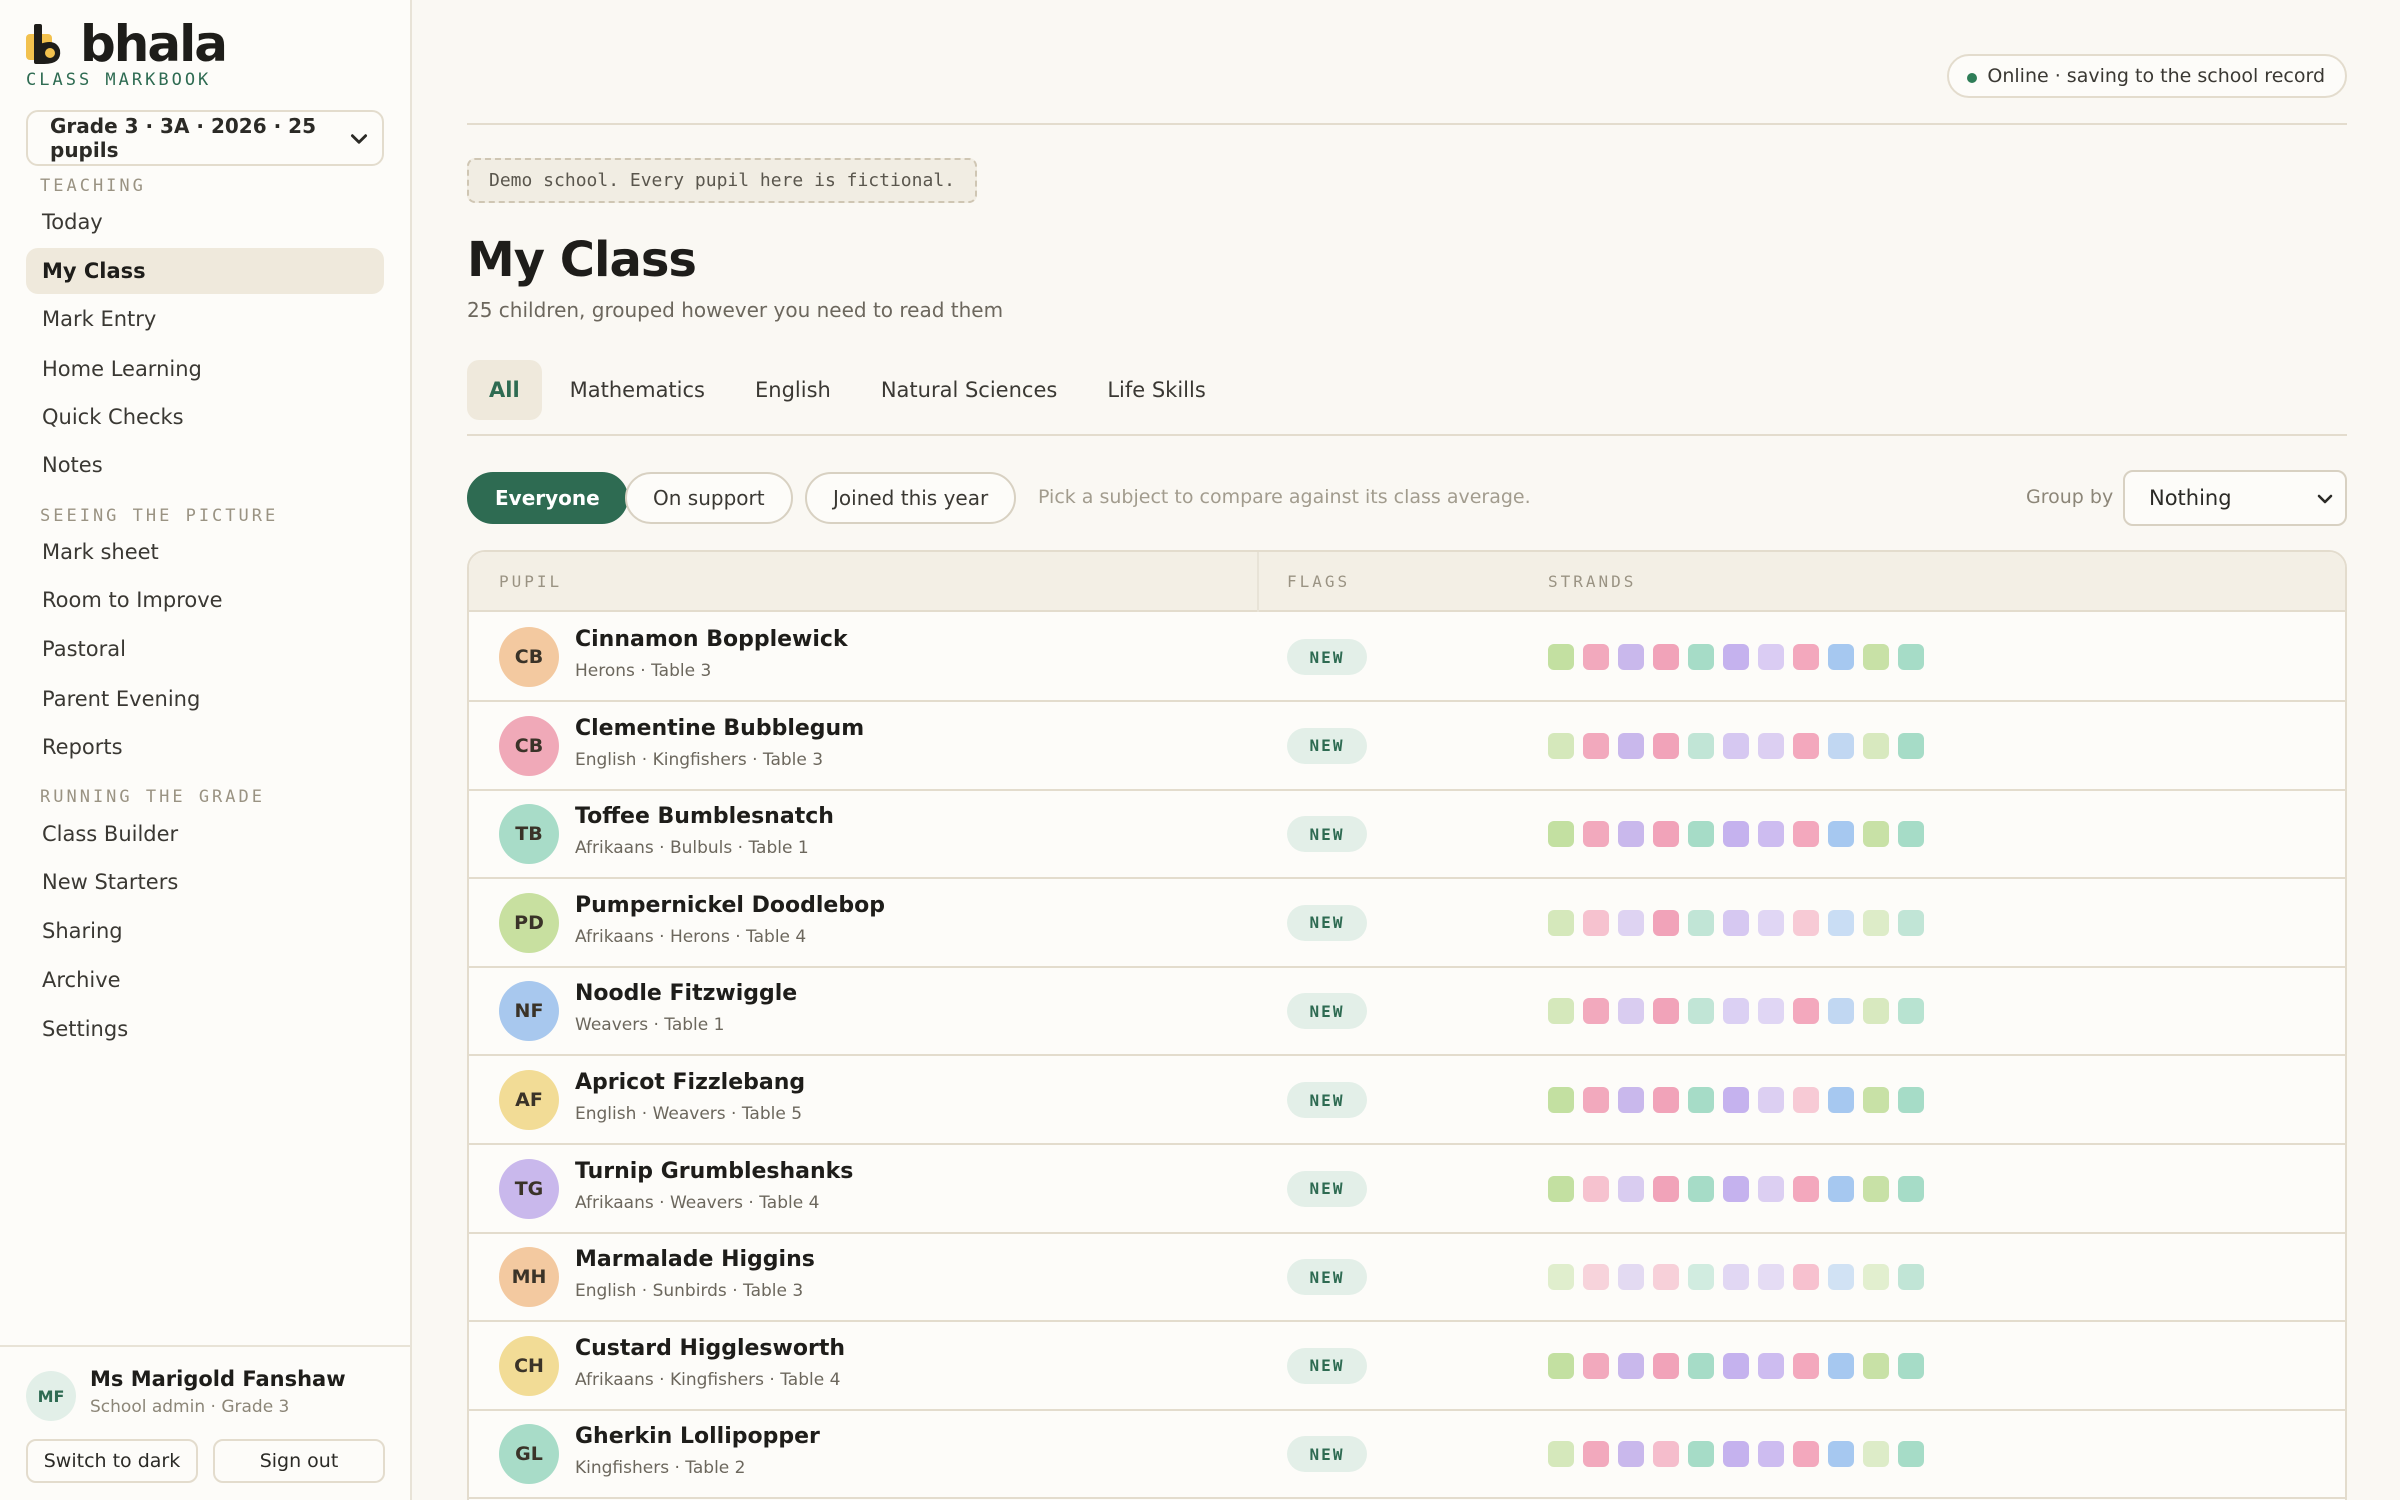 The height and width of the screenshot is (1500, 2400). Describe the element at coordinates (1407, 657) in the screenshot. I see `table-row: CB Cinnamon Bopplewick Herons · Table 3 NEW` at that location.